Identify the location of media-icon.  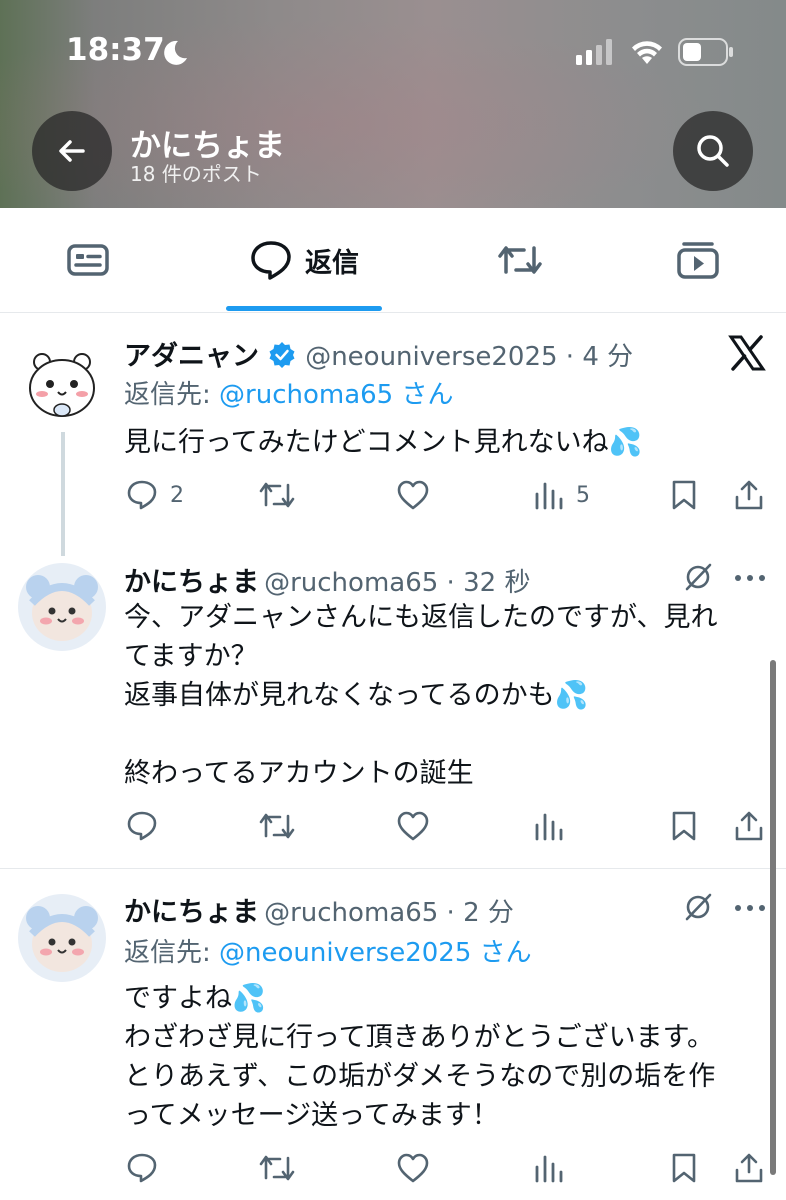
(698, 260).